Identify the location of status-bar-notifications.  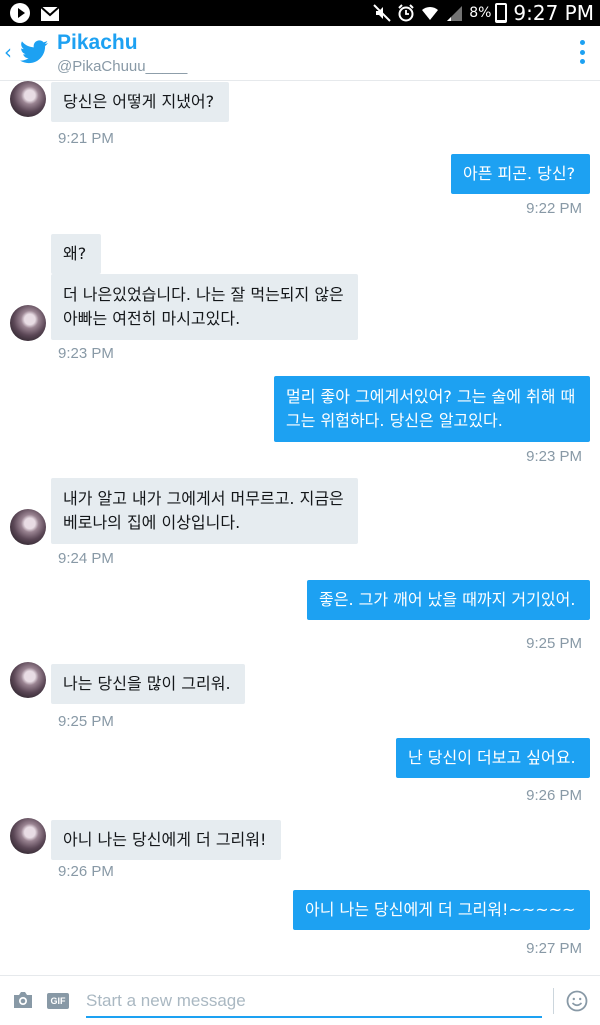
(35, 13).